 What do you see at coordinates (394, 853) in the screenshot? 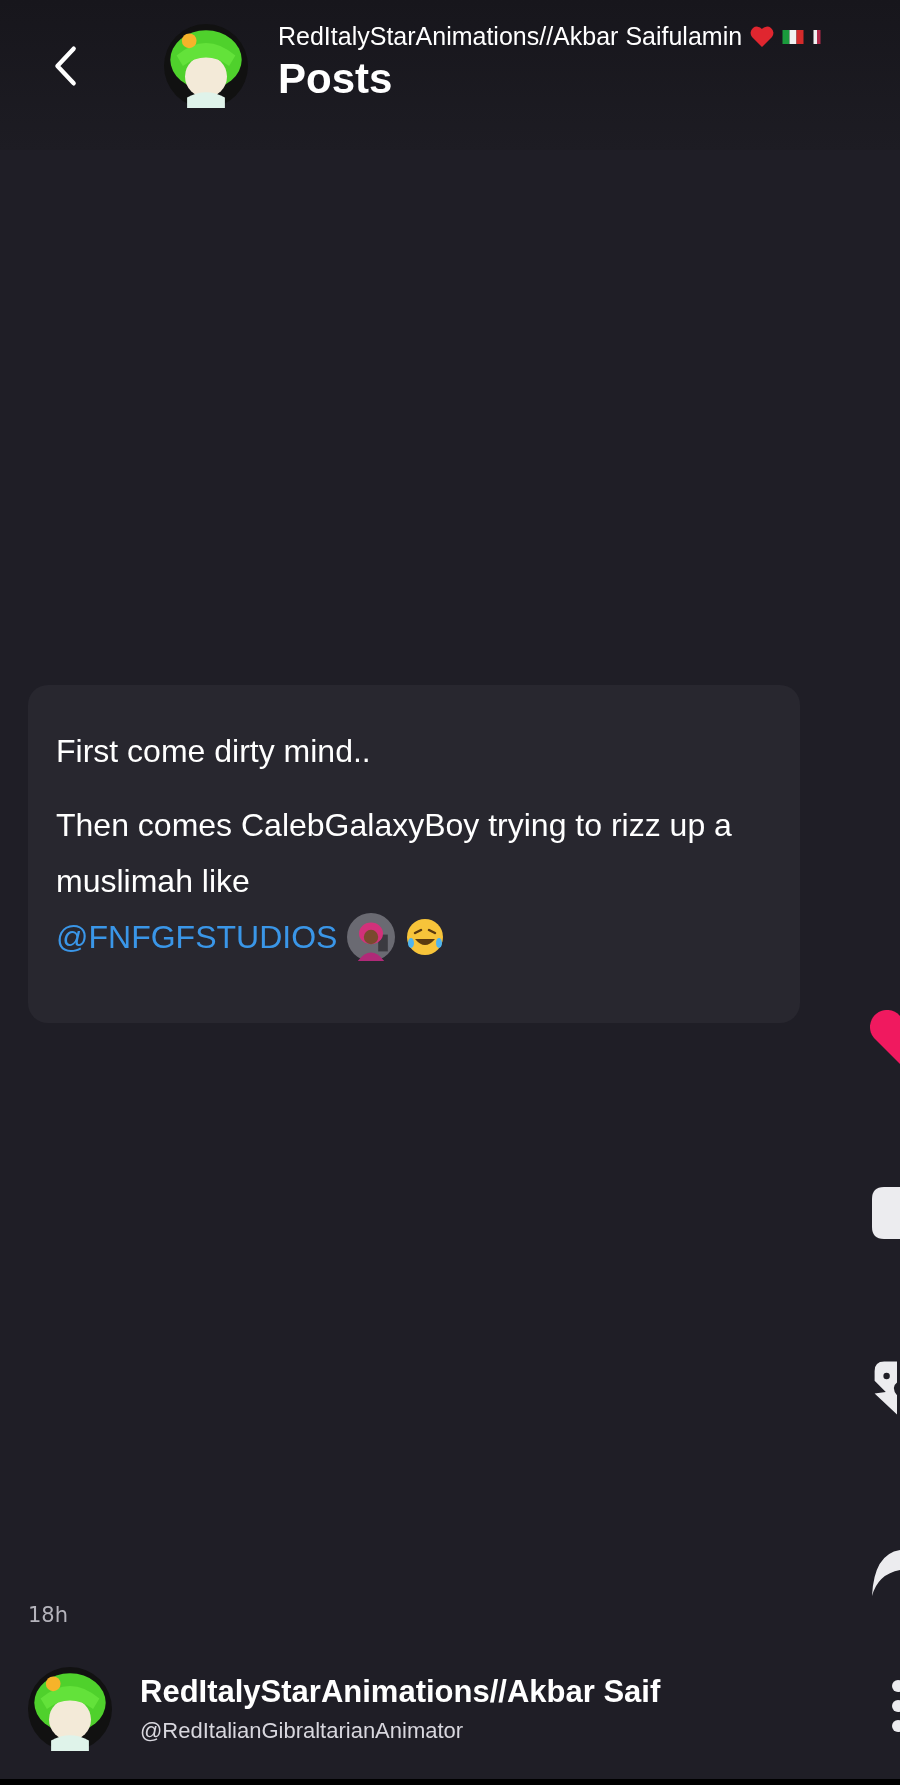
I see `post-text: Then comes CalebGalaxyBoy trying to rizz up a muslimah like` at bounding box center [394, 853].